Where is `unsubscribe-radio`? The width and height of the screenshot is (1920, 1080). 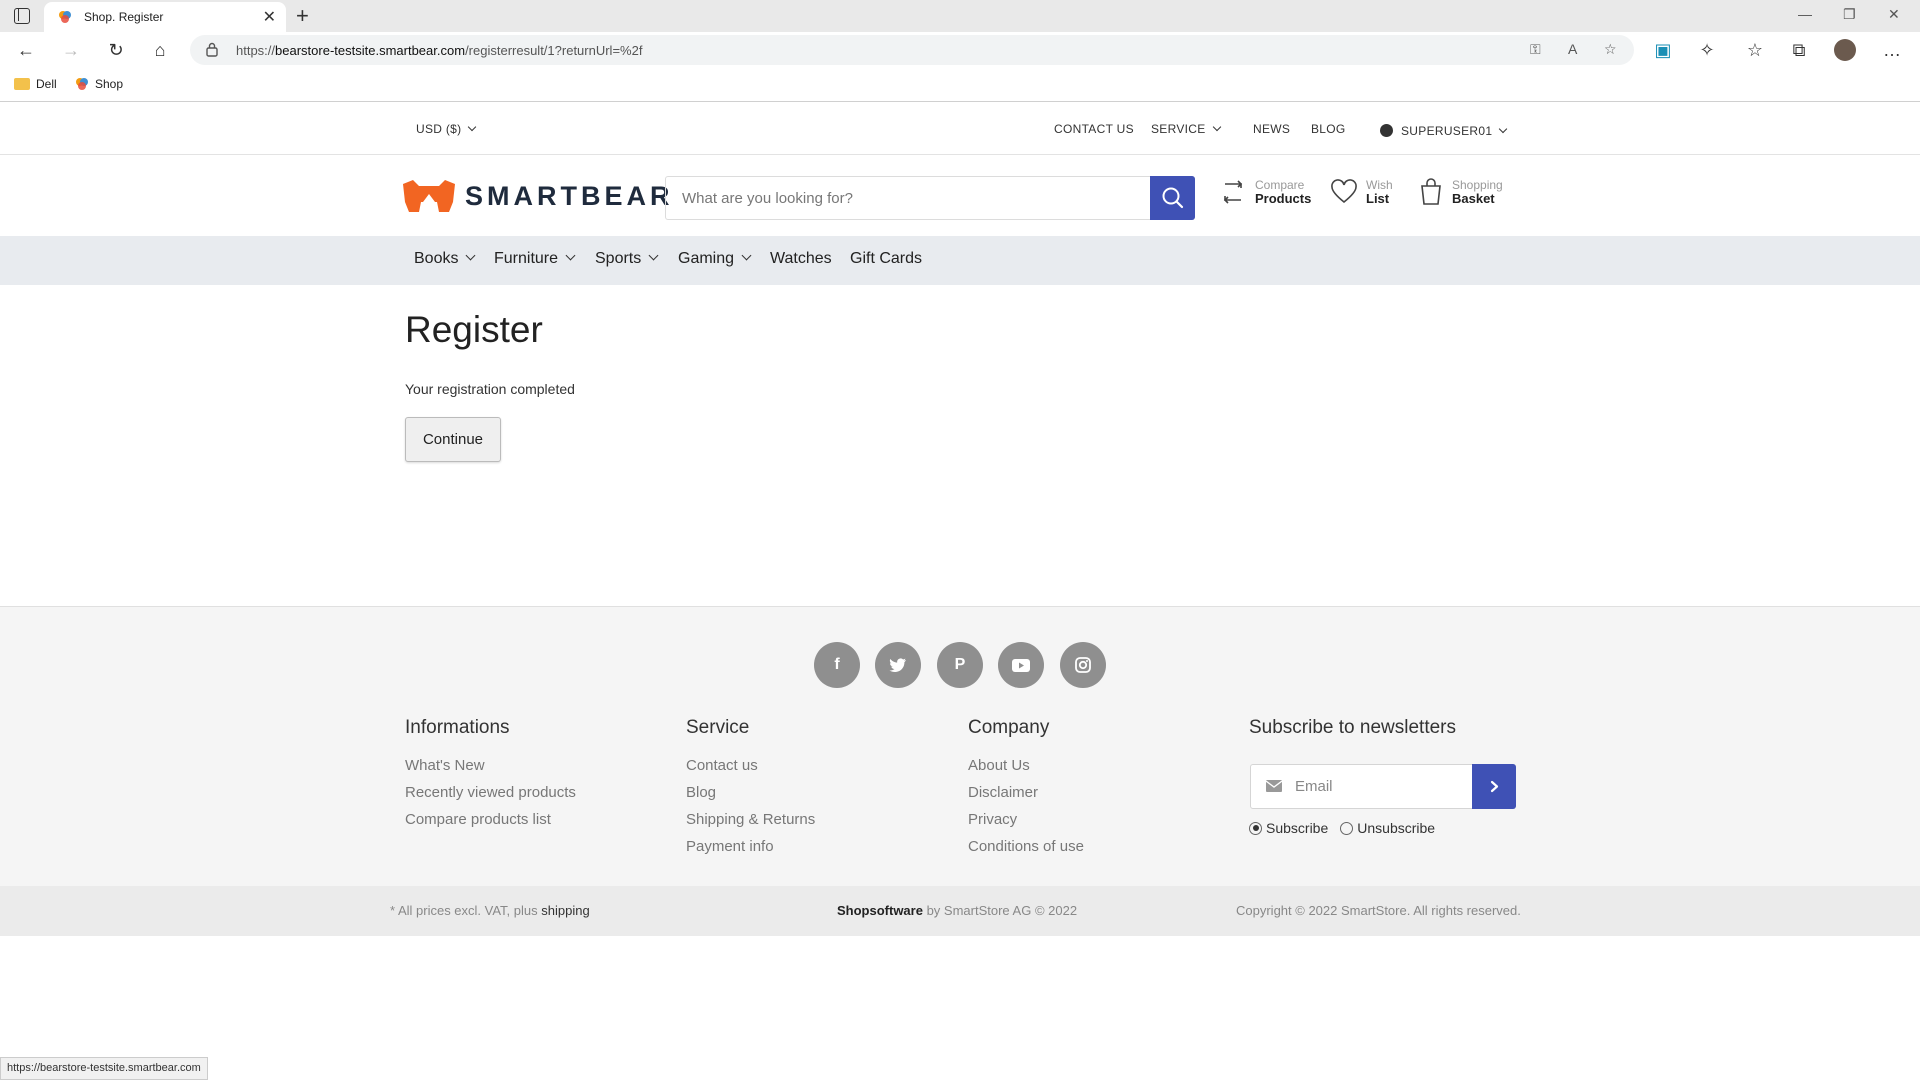 unsubscribe-radio is located at coordinates (1347, 828).